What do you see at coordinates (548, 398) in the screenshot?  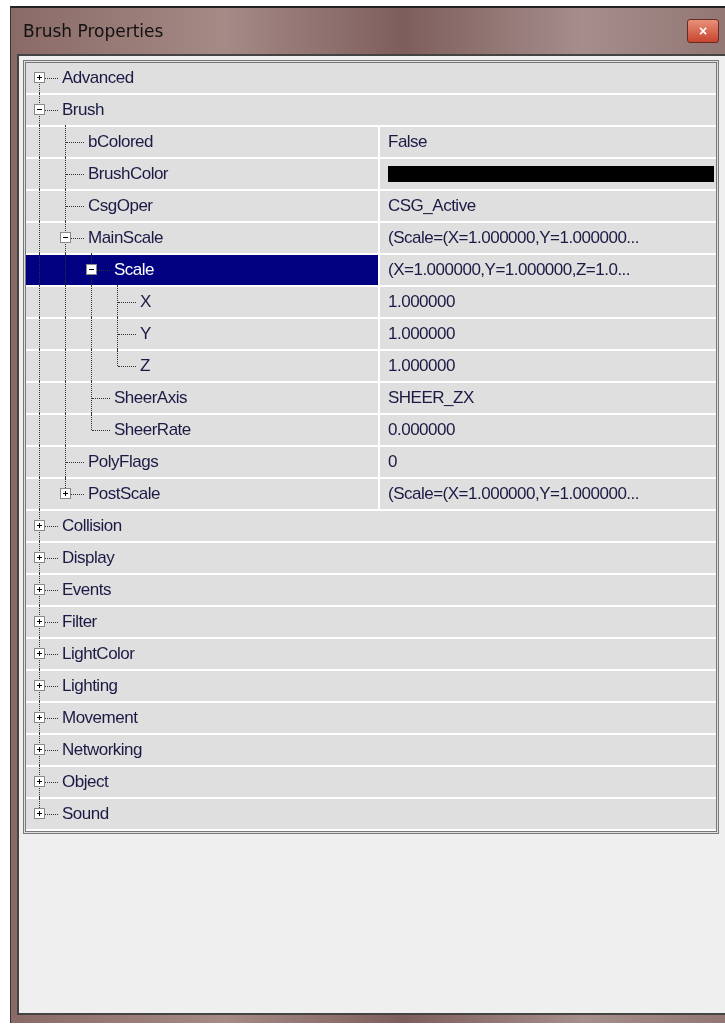 I see `property-value: SHEER_ZX` at bounding box center [548, 398].